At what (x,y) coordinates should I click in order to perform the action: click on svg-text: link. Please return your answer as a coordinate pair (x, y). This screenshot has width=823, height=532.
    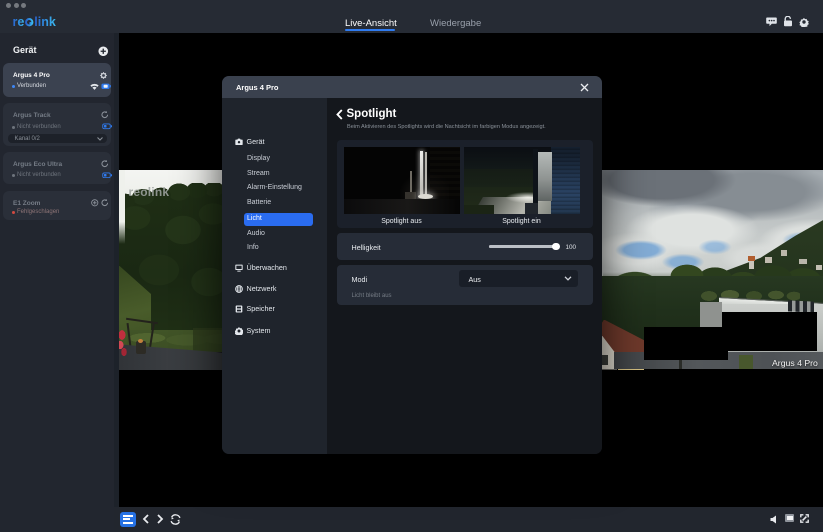
    Looking at the image, I should click on (45, 21).